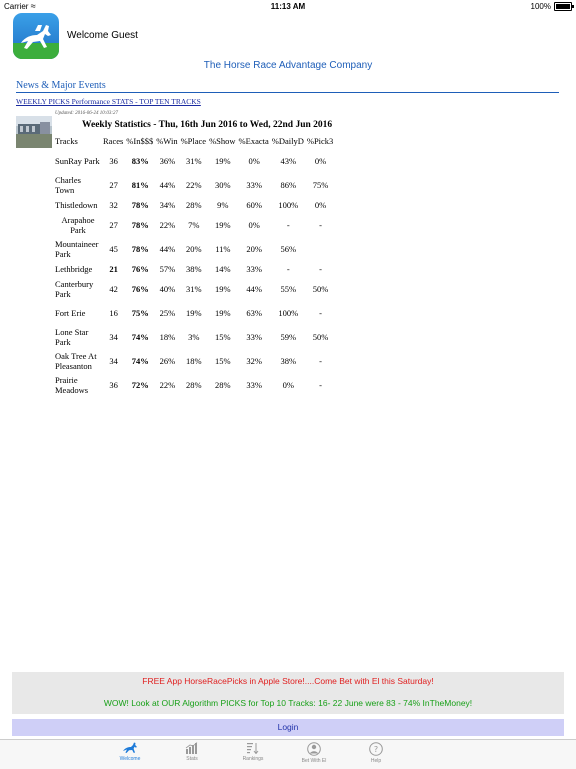 This screenshot has height=769, width=576. Describe the element at coordinates (253, 141) in the screenshot. I see `column-header: %Exacta` at that location.